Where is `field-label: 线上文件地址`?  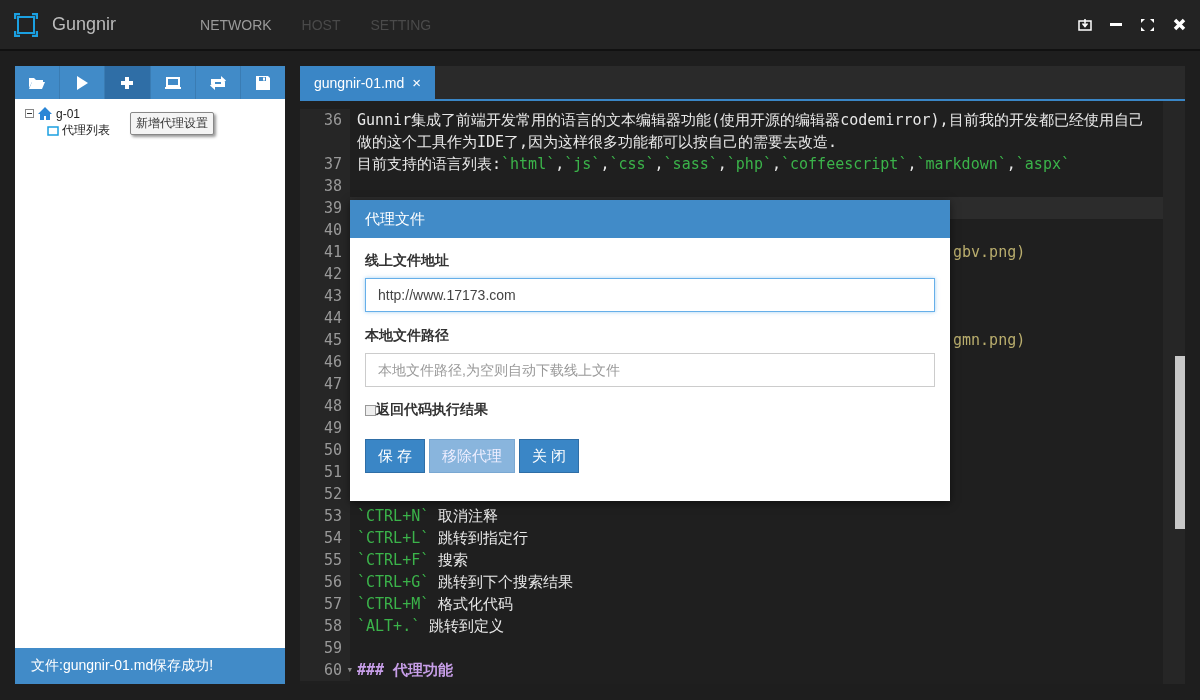 field-label: 线上文件地址 is located at coordinates (407, 261).